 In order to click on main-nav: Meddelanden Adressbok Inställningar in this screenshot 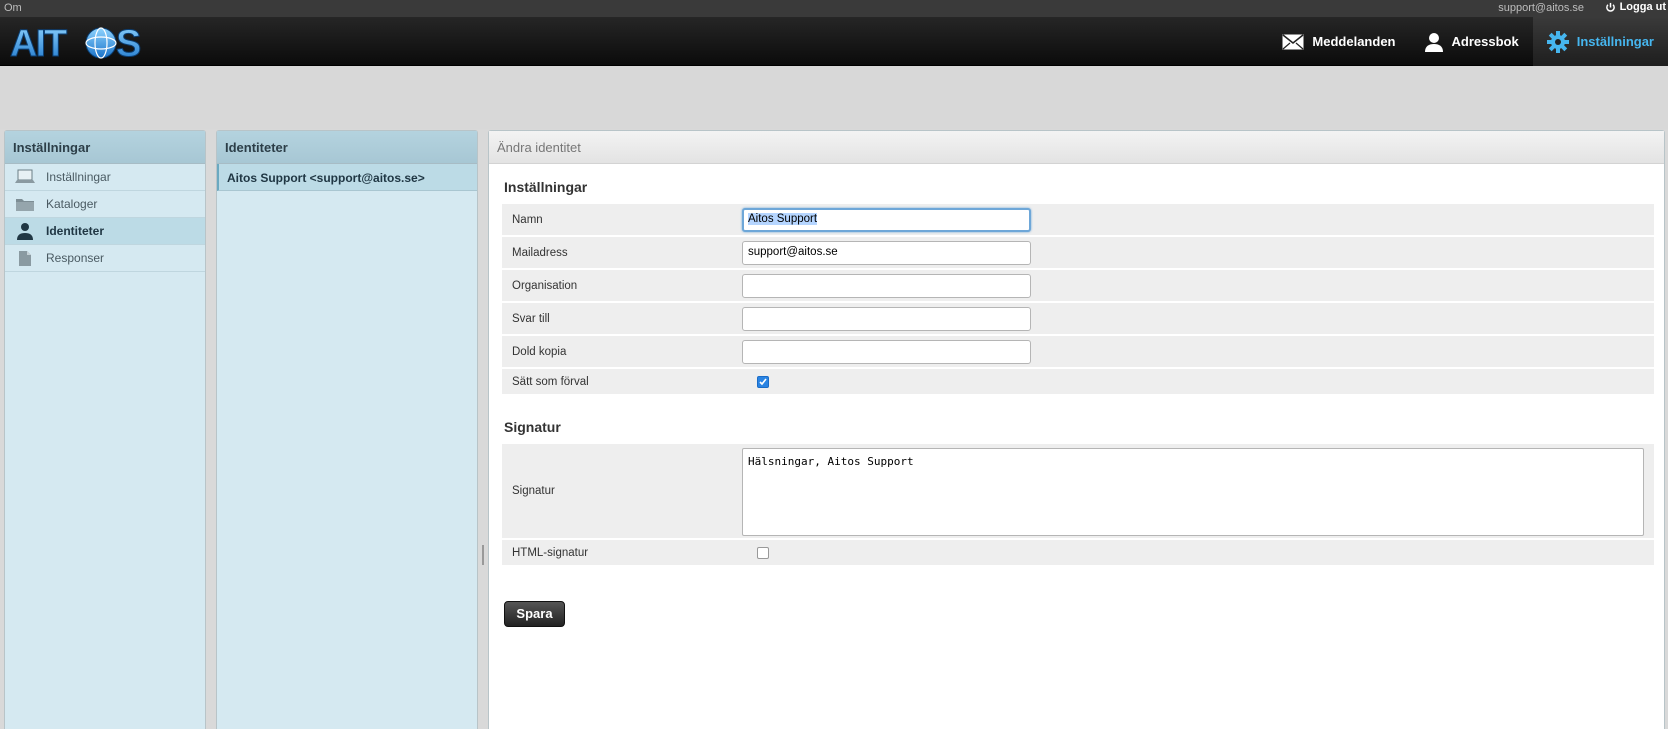, I will do `click(1468, 41)`.